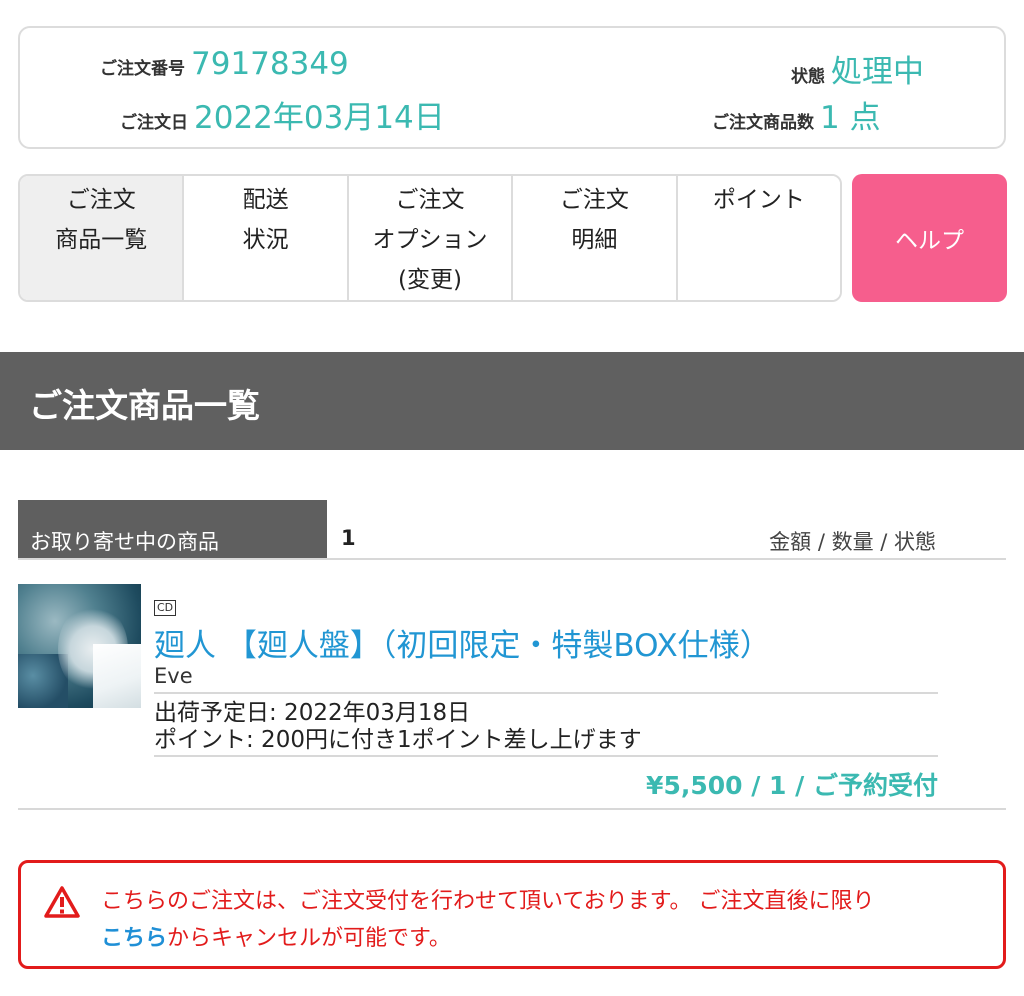 The width and height of the screenshot is (1024, 996). I want to click on order-date-label: ご注文日, so click(154, 123).